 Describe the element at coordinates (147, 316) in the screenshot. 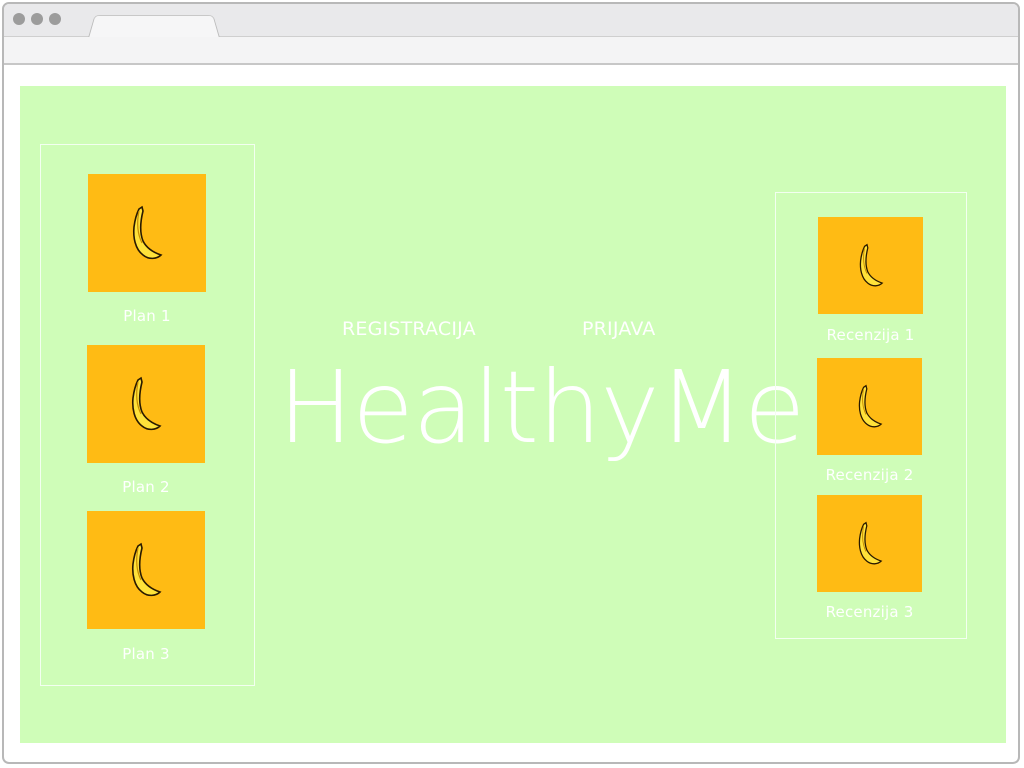

I see `plan-label: Plan 1` at that location.